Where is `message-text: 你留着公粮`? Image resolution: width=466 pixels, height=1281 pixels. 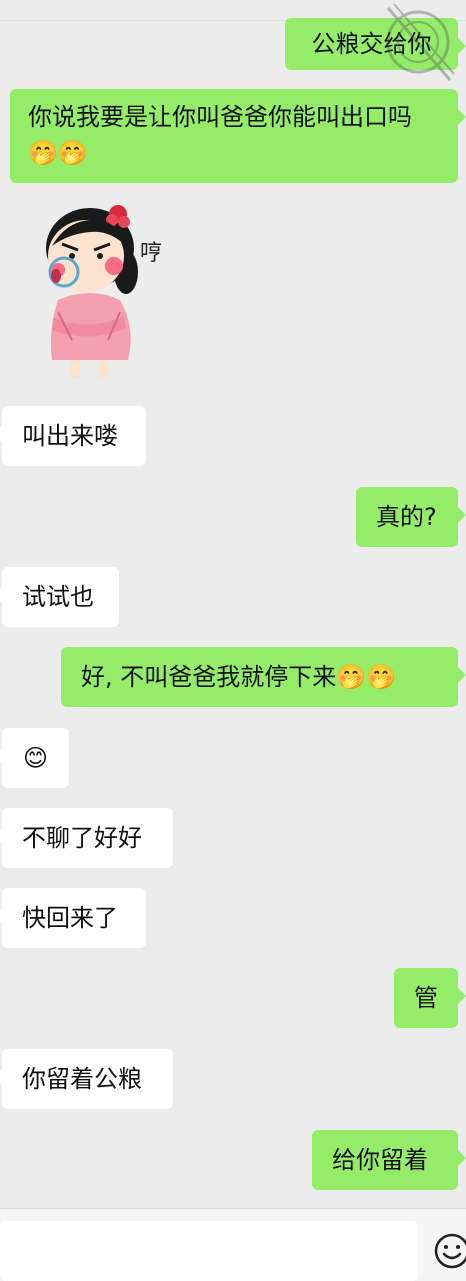
message-text: 你留着公粮 is located at coordinates (82, 1079).